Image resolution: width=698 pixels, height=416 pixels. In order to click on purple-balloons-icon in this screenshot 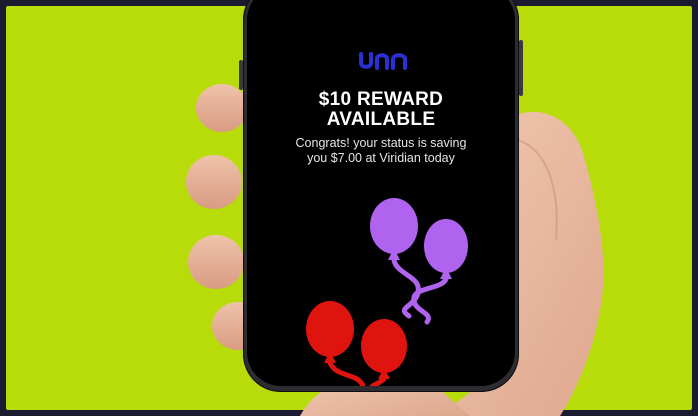, I will do `click(419, 261)`.